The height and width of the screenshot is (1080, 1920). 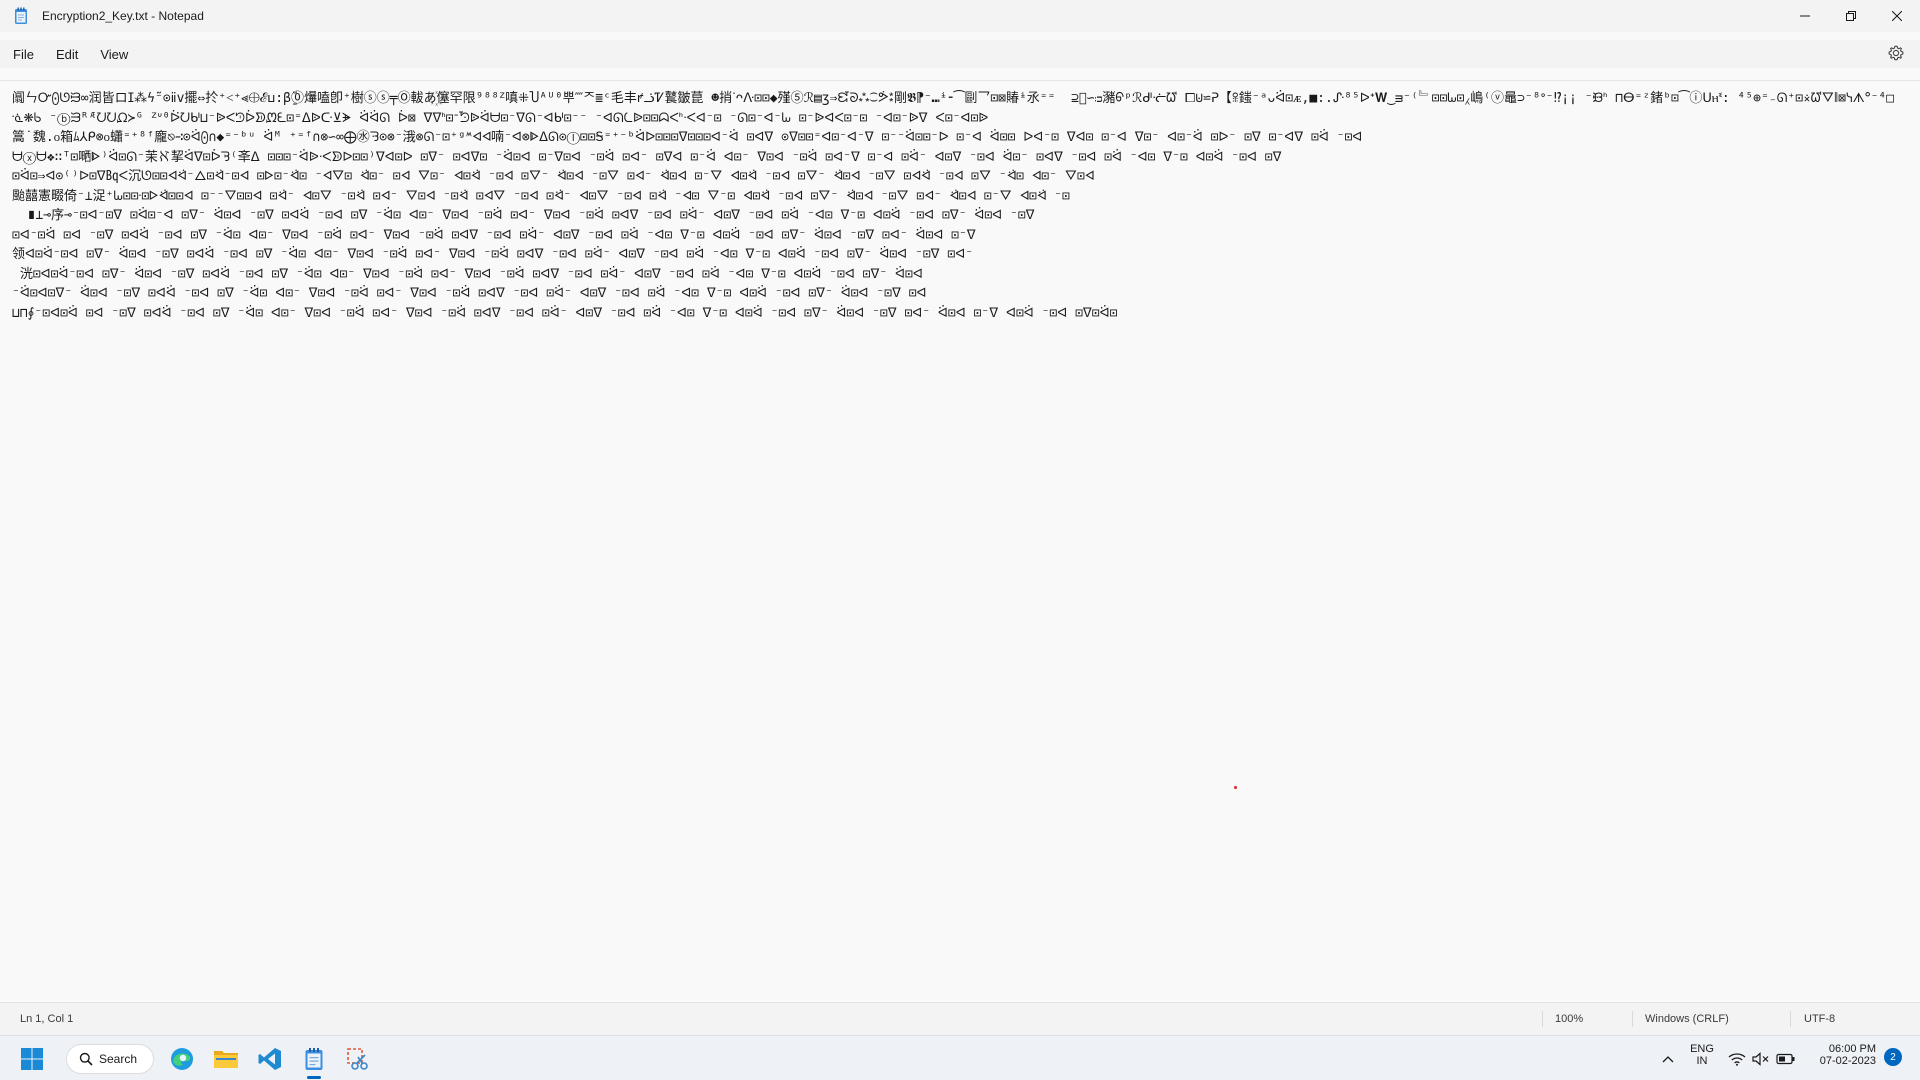 I want to click on menu-bar: File Edit View, so click(x=960, y=54).